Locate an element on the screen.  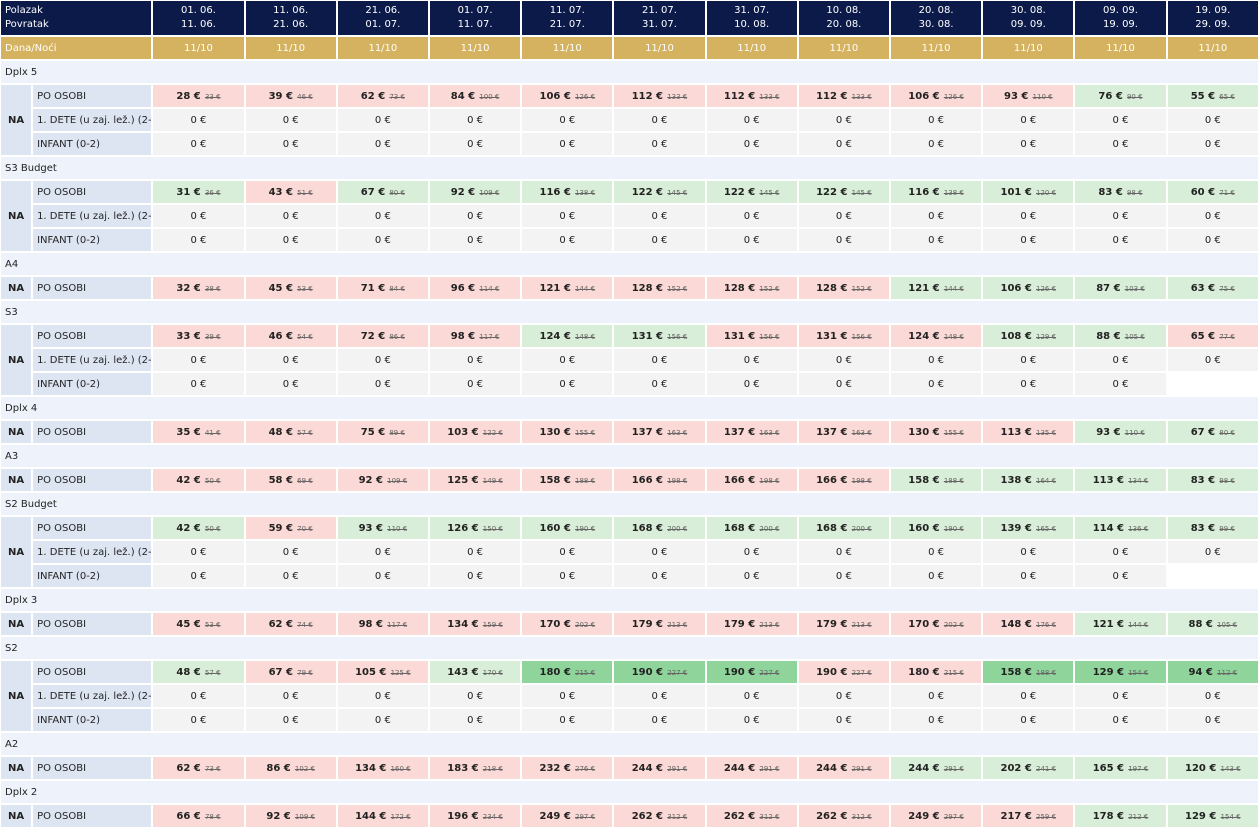
price-cell: 66 € 78 € is located at coordinates (198, 816).